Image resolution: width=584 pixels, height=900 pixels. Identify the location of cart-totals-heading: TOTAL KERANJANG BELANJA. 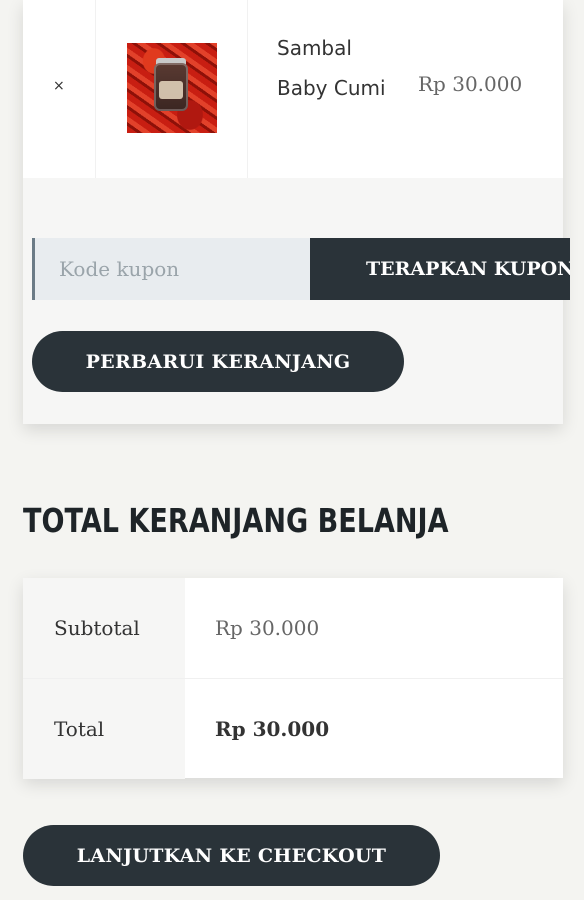
(236, 520).